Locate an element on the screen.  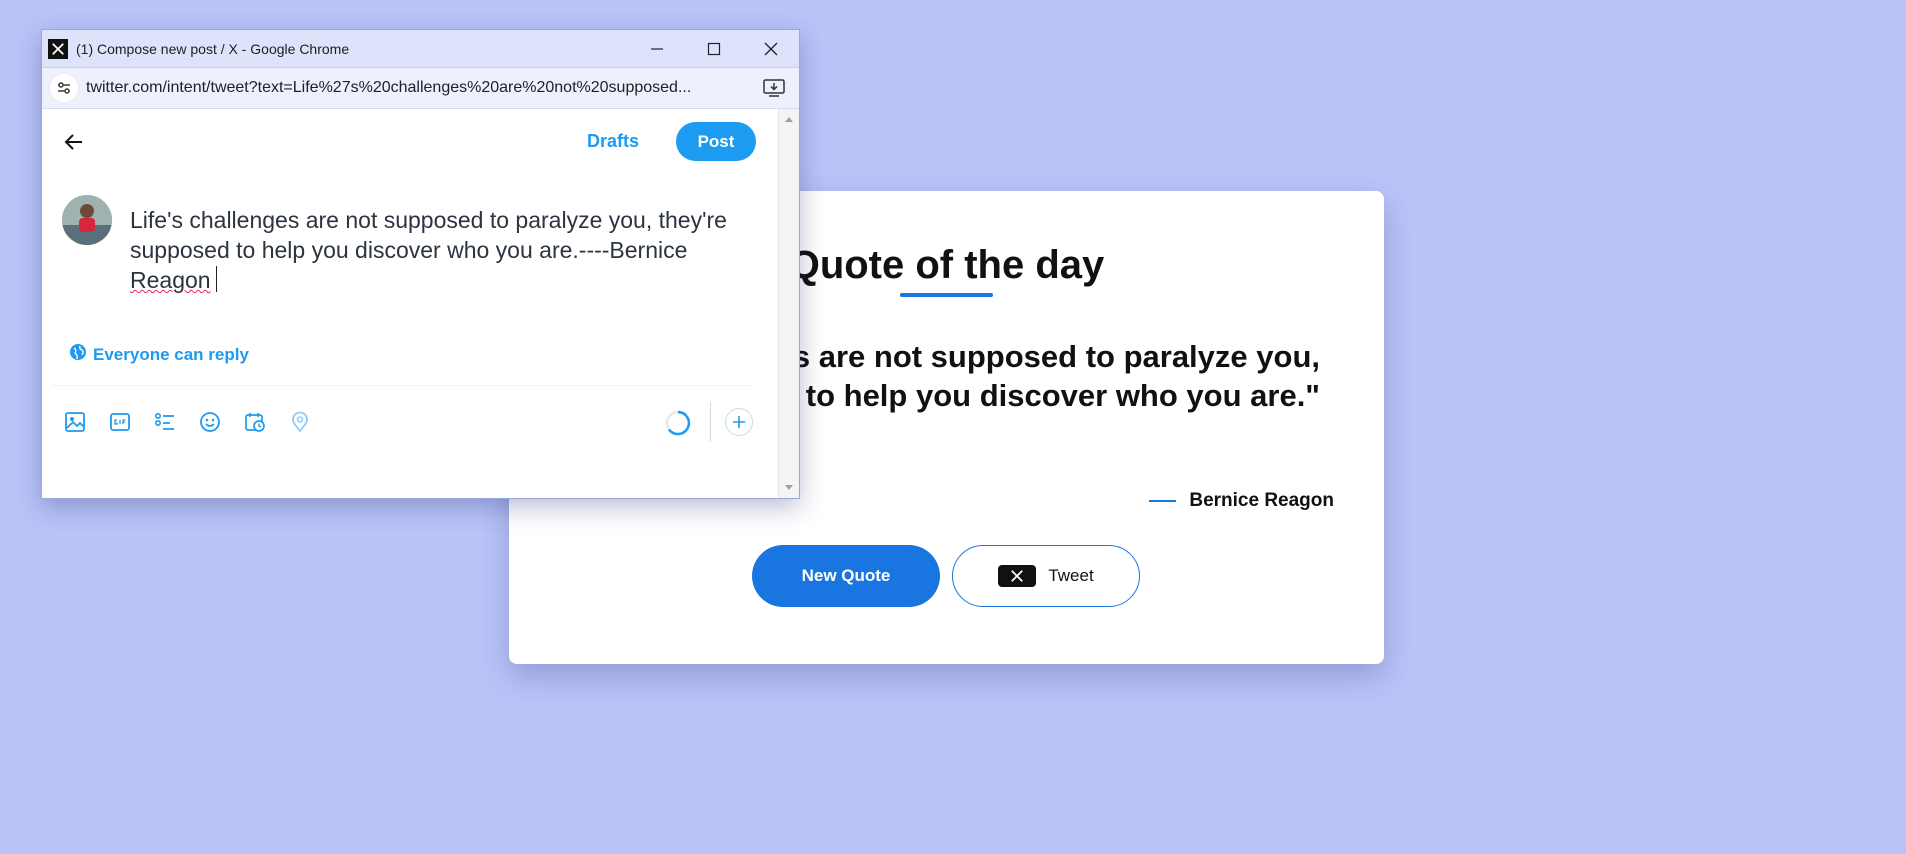
toolbar-separator is located at coordinates (710, 422).